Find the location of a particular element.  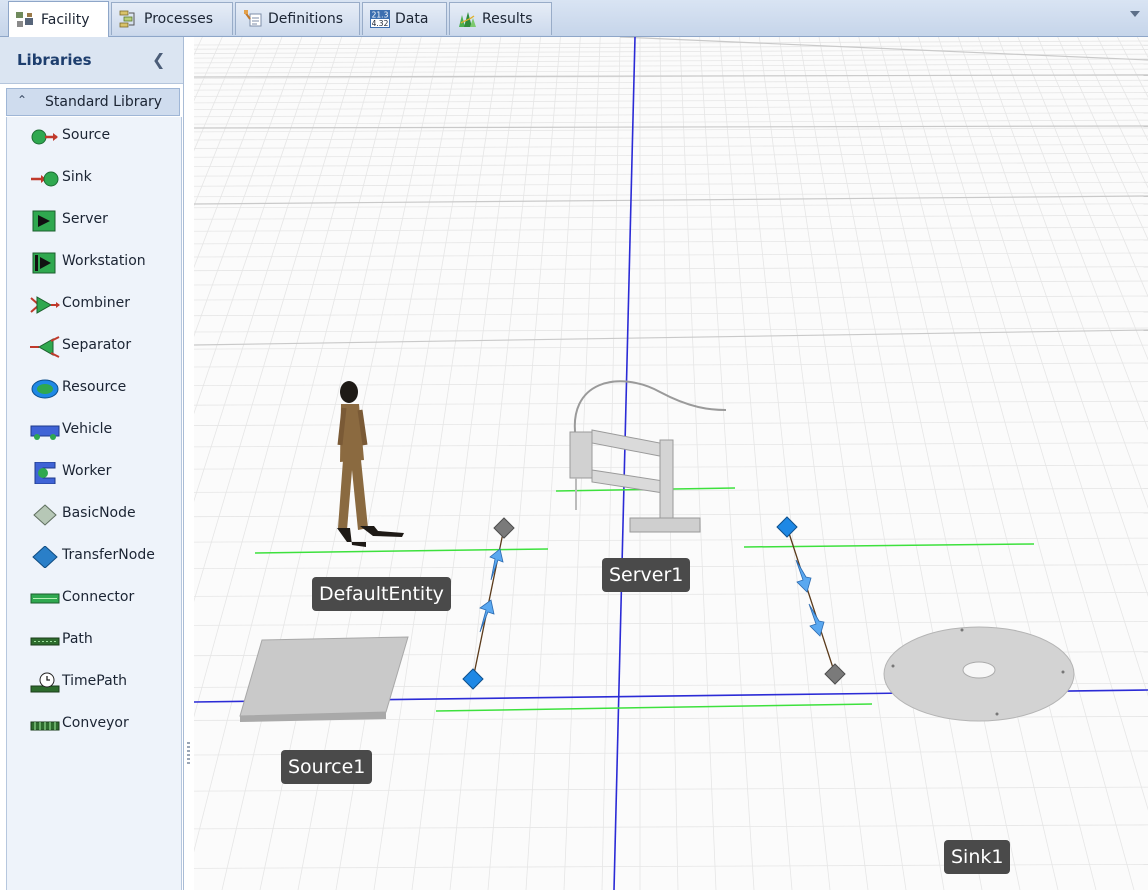

server1-object is located at coordinates (648, 456).